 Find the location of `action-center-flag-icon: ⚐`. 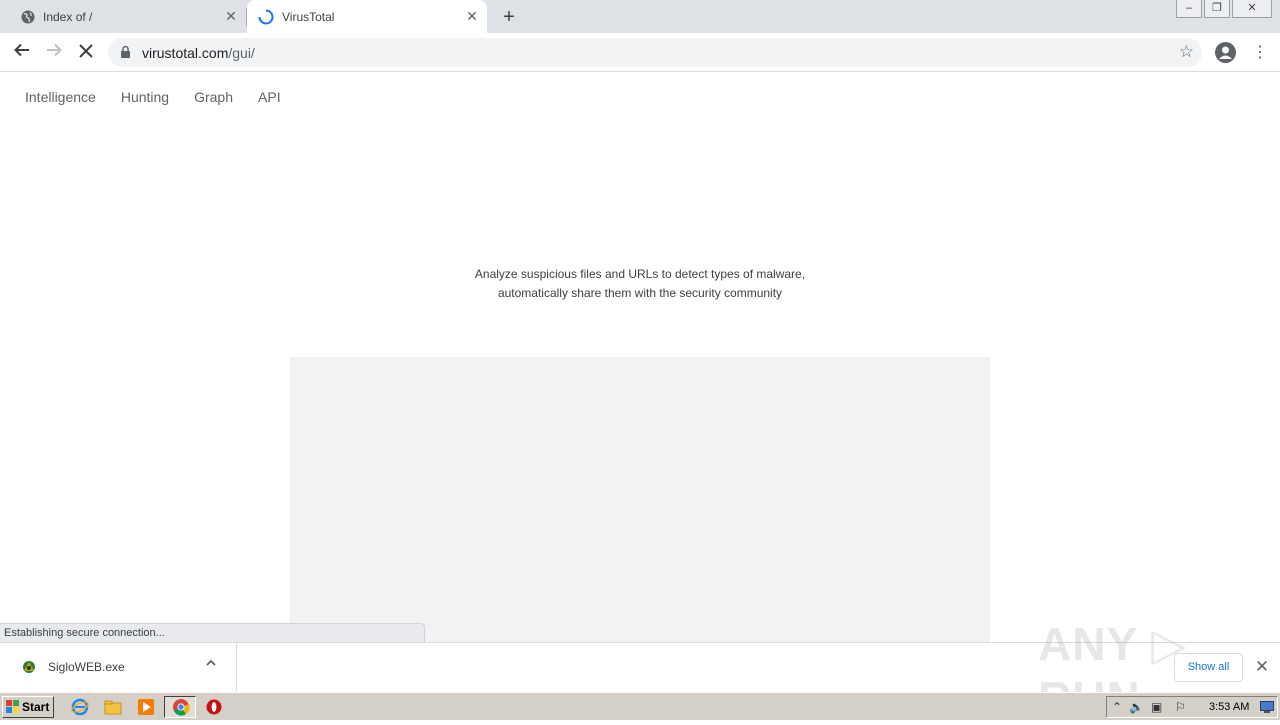

action-center-flag-icon: ⚐ is located at coordinates (1180, 707).